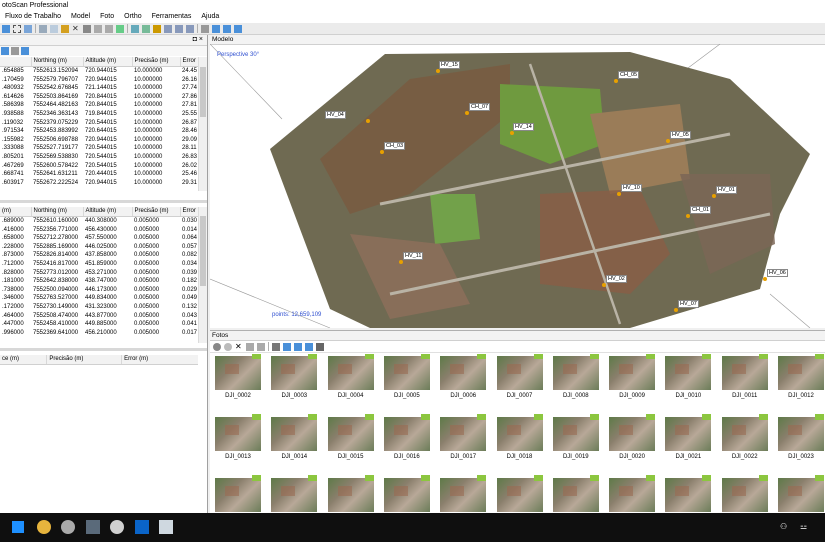 The width and height of the screenshot is (825, 542). Describe the element at coordinates (520, 432) in the screenshot. I see `photo-thumbnail: DJI_0018` at that location.